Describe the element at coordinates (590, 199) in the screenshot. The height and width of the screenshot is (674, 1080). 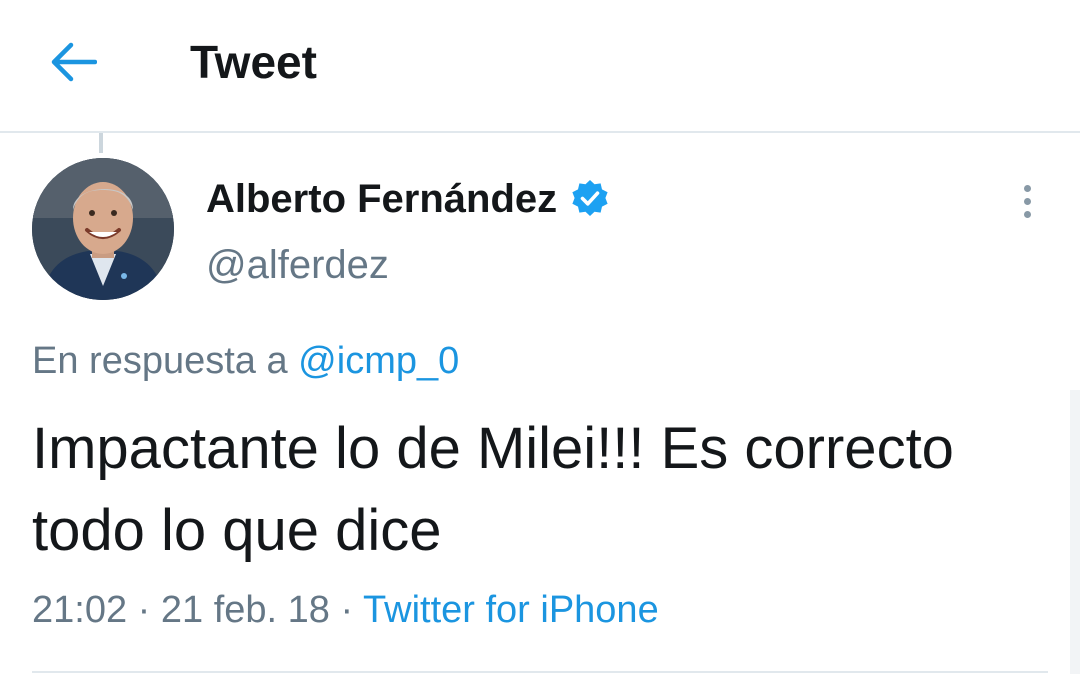
I see `verified-badge-icon` at that location.